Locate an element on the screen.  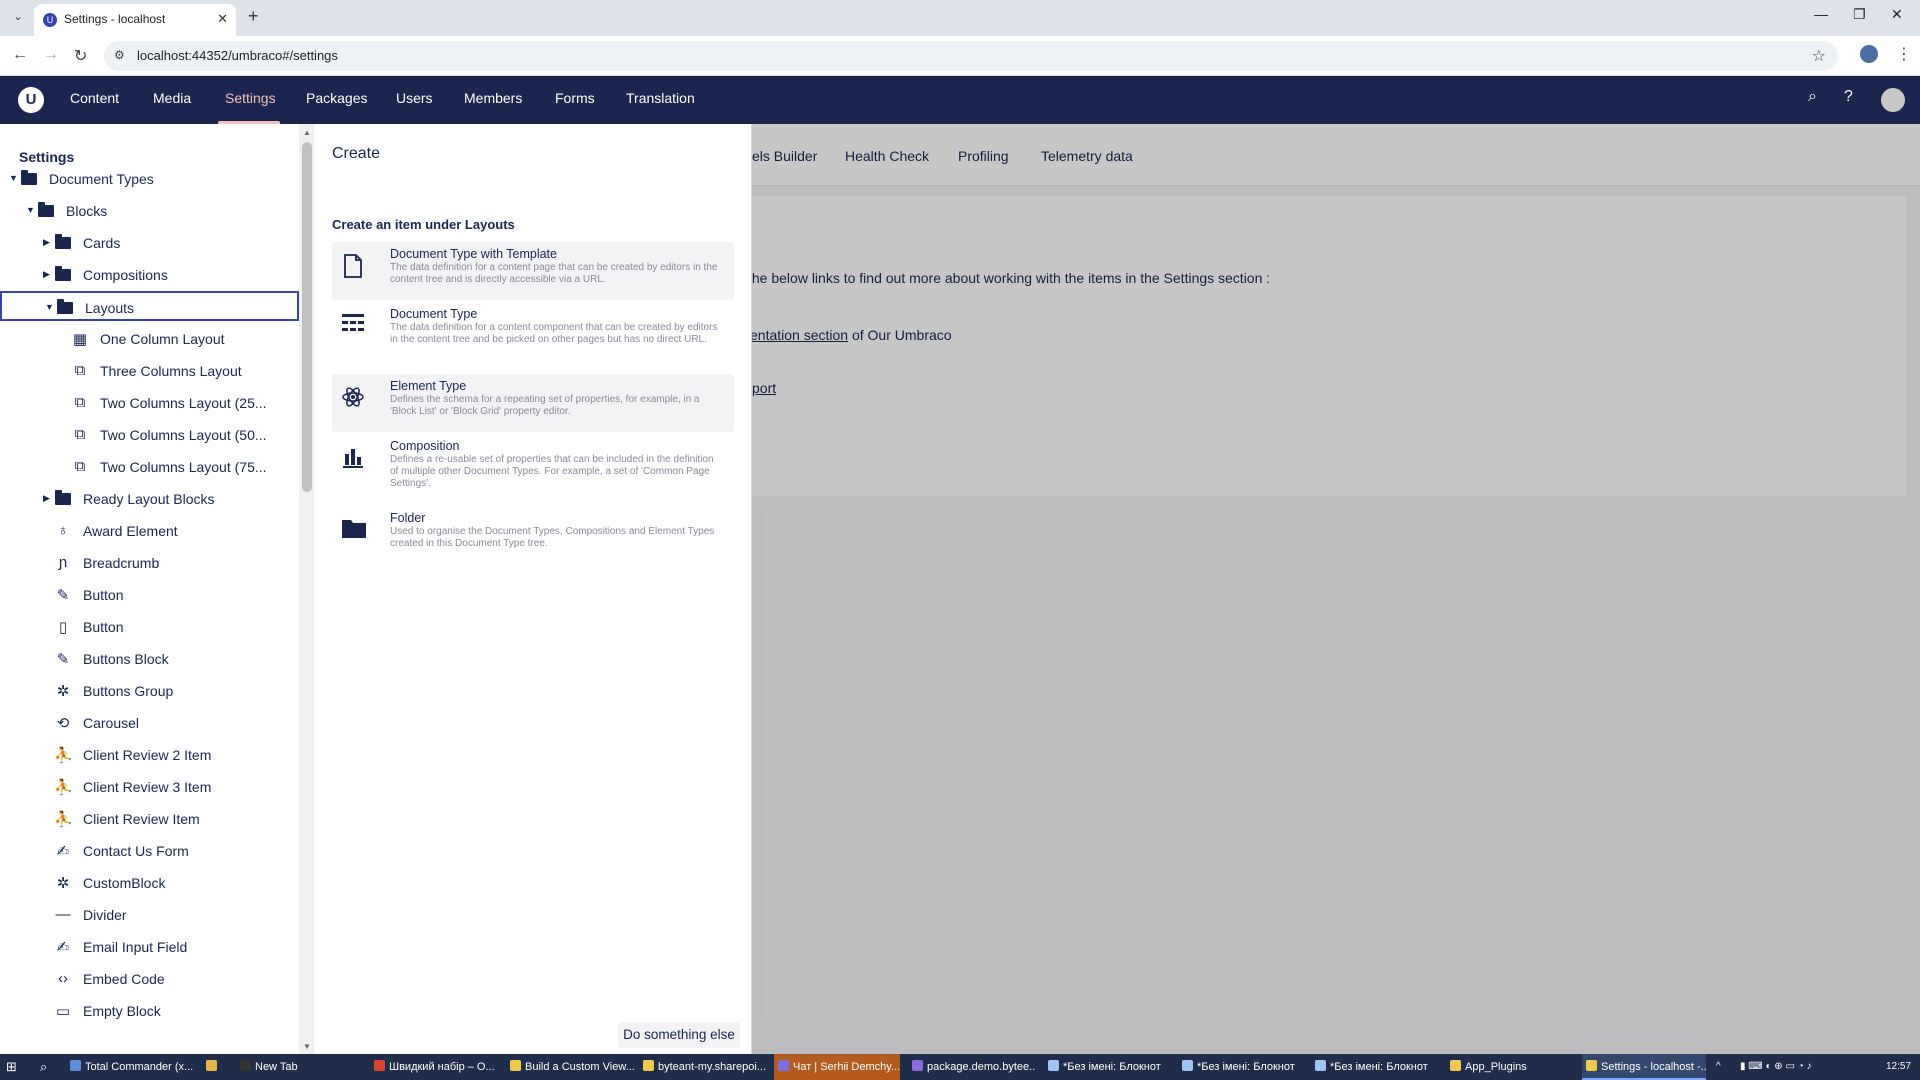
section-media: Media is located at coordinates (172, 98).